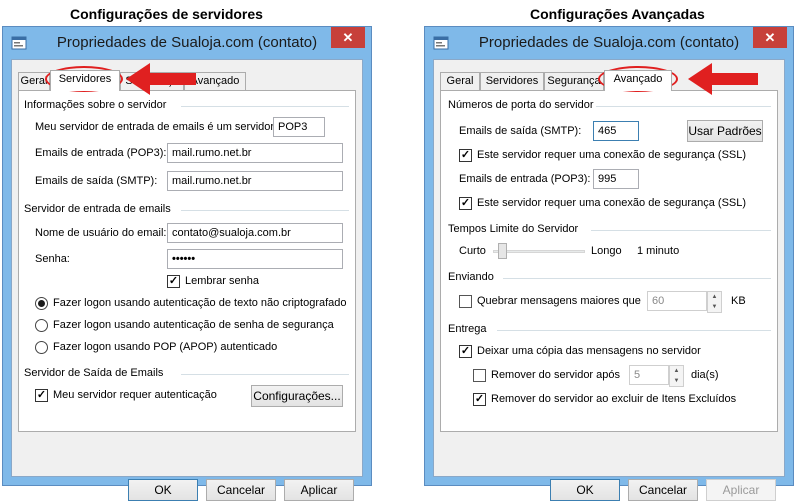 Image resolution: width=800 pixels, height=501 pixels. What do you see at coordinates (606, 251) in the screenshot?
I see `timeout-long-label: Longo` at bounding box center [606, 251].